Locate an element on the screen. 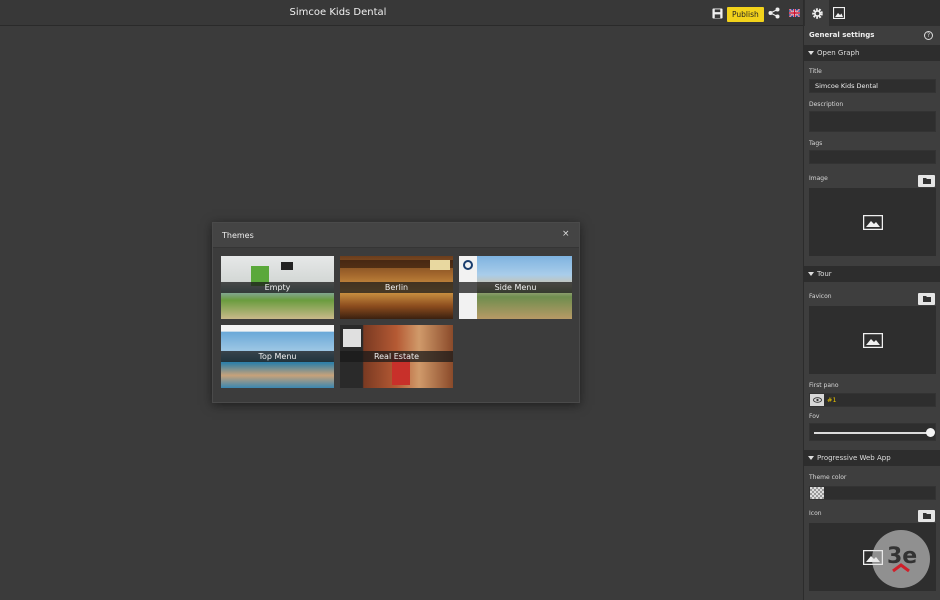 This screenshot has height=600, width=940. section-progressive-web-app: Progressive Web App is located at coordinates (872, 458).